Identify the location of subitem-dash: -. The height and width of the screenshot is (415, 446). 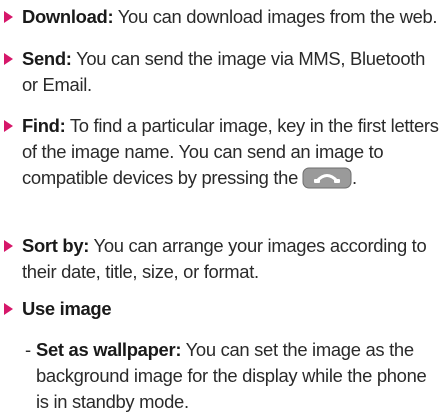
(28, 349).